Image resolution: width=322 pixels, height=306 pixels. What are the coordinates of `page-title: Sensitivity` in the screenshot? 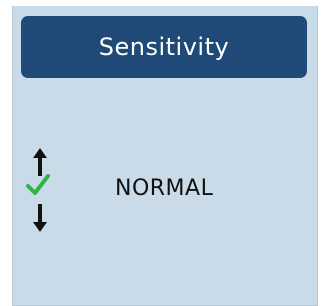 It's located at (164, 47).